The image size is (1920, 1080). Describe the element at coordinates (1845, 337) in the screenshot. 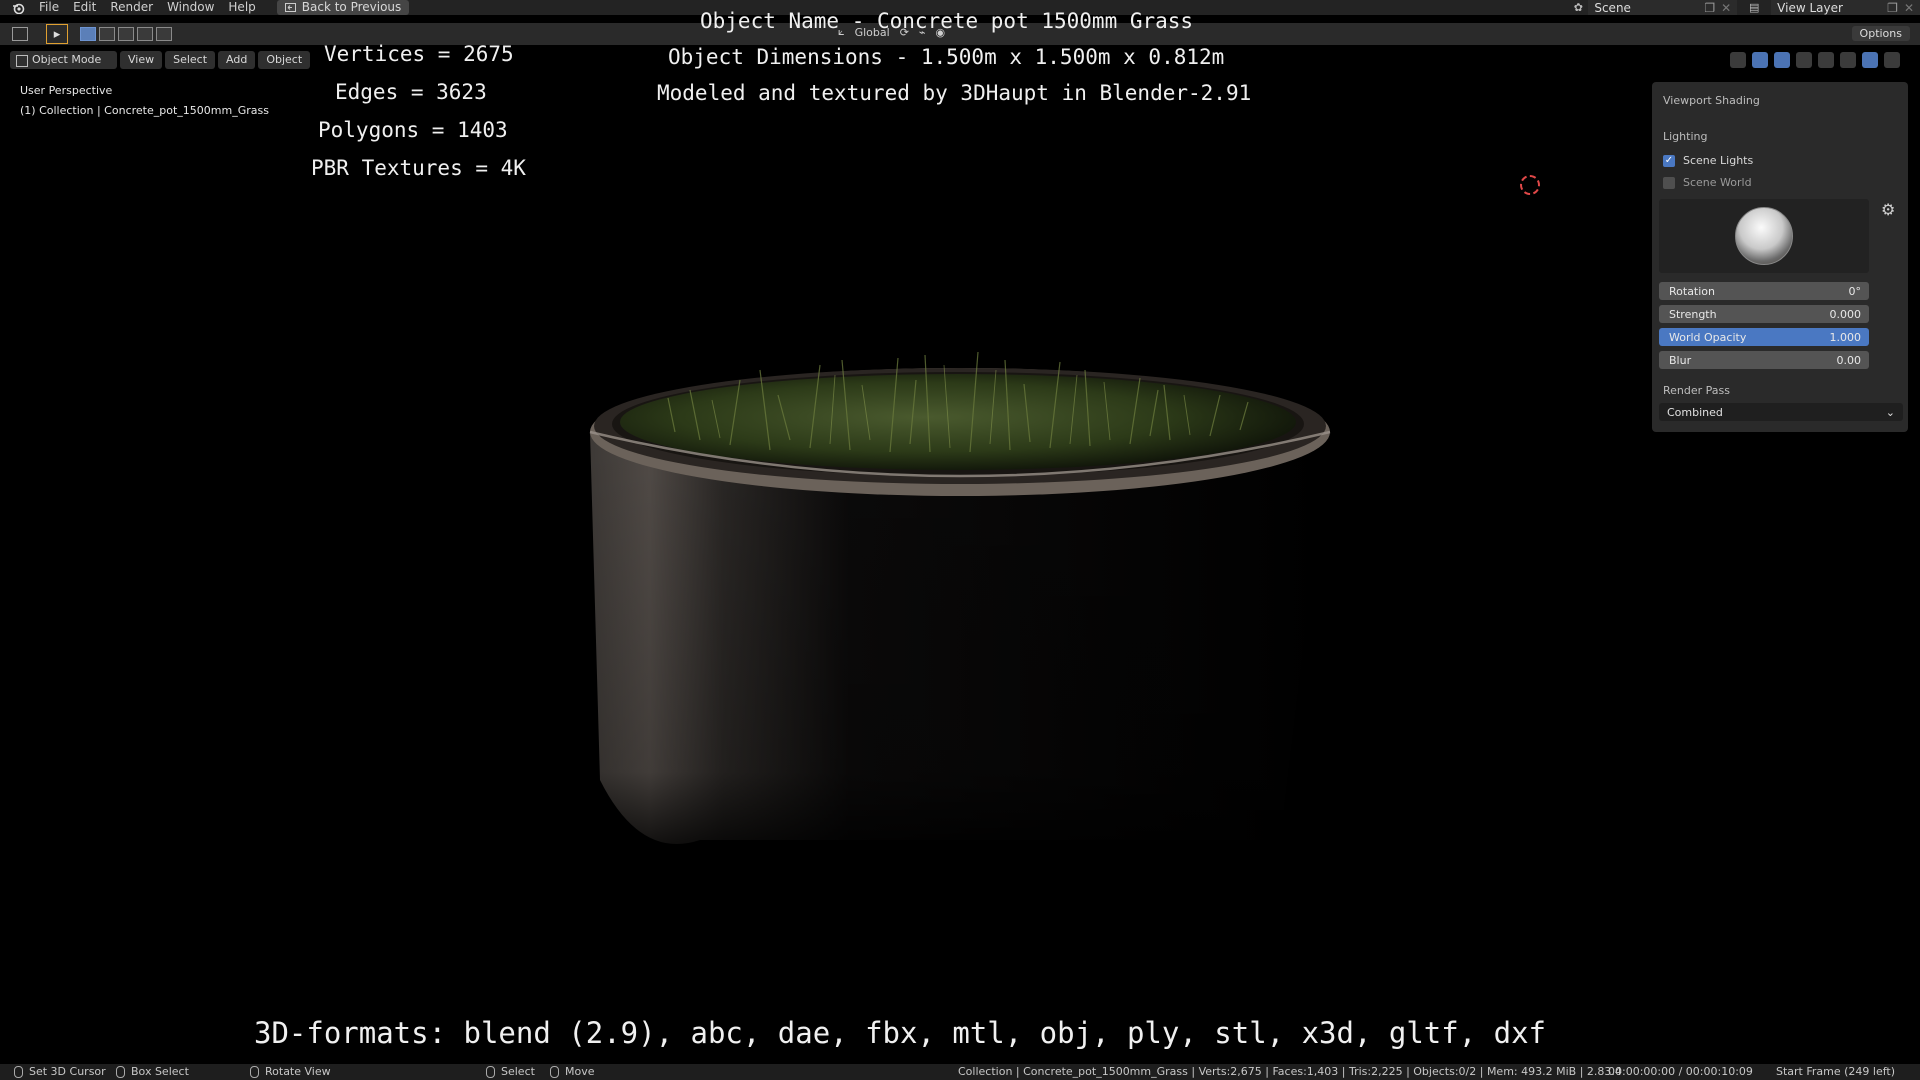

I see `world-opacity-value: 1.000` at that location.